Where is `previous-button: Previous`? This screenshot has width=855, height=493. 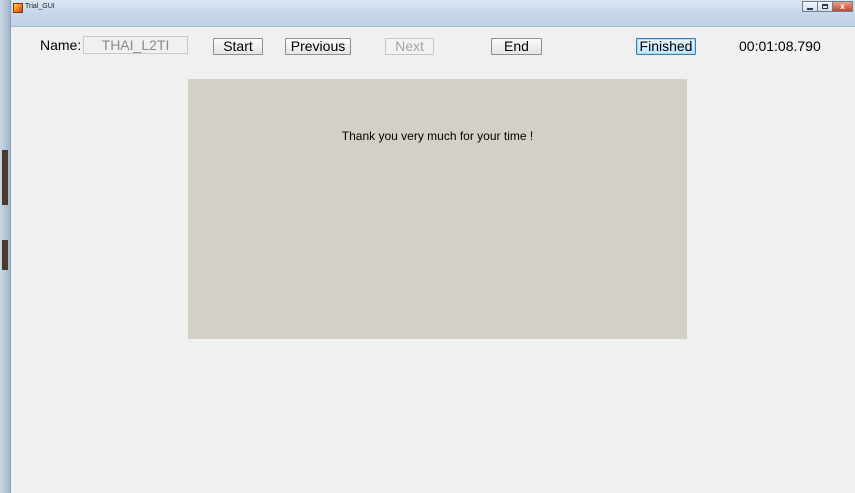 previous-button: Previous is located at coordinates (318, 46).